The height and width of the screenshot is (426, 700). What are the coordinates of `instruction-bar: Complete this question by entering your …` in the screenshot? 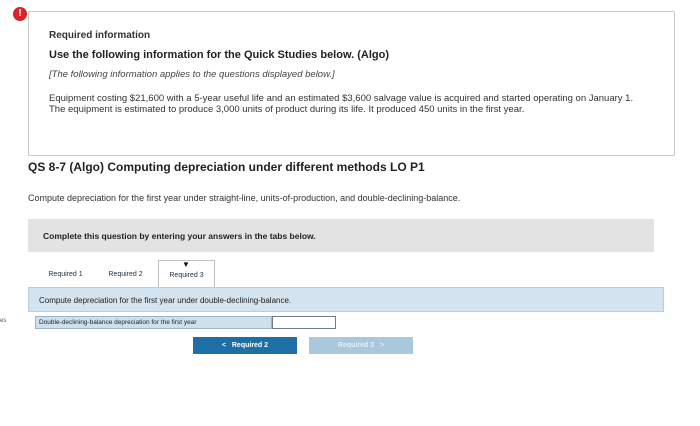 It's located at (341, 235).